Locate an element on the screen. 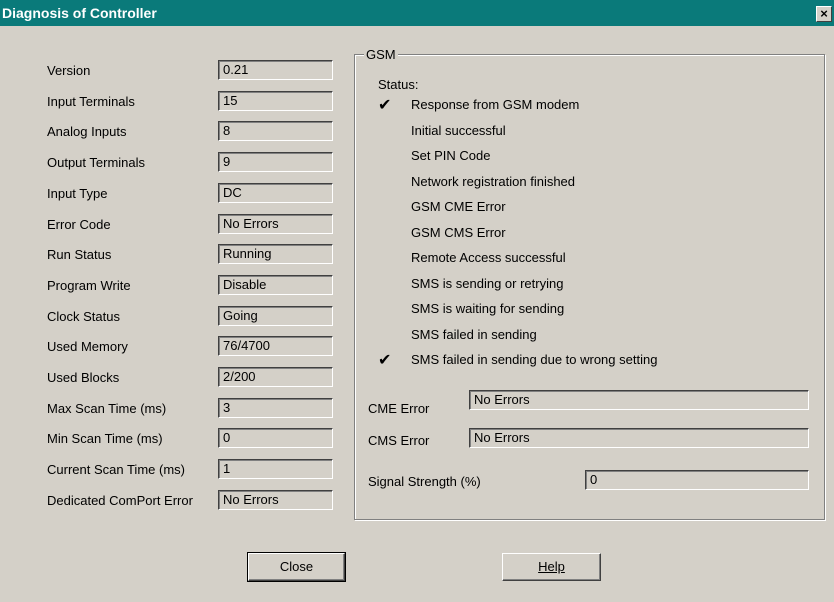 The height and width of the screenshot is (602, 834). diagnostic-label: Max Scan Time (ms) is located at coordinates (107, 408).